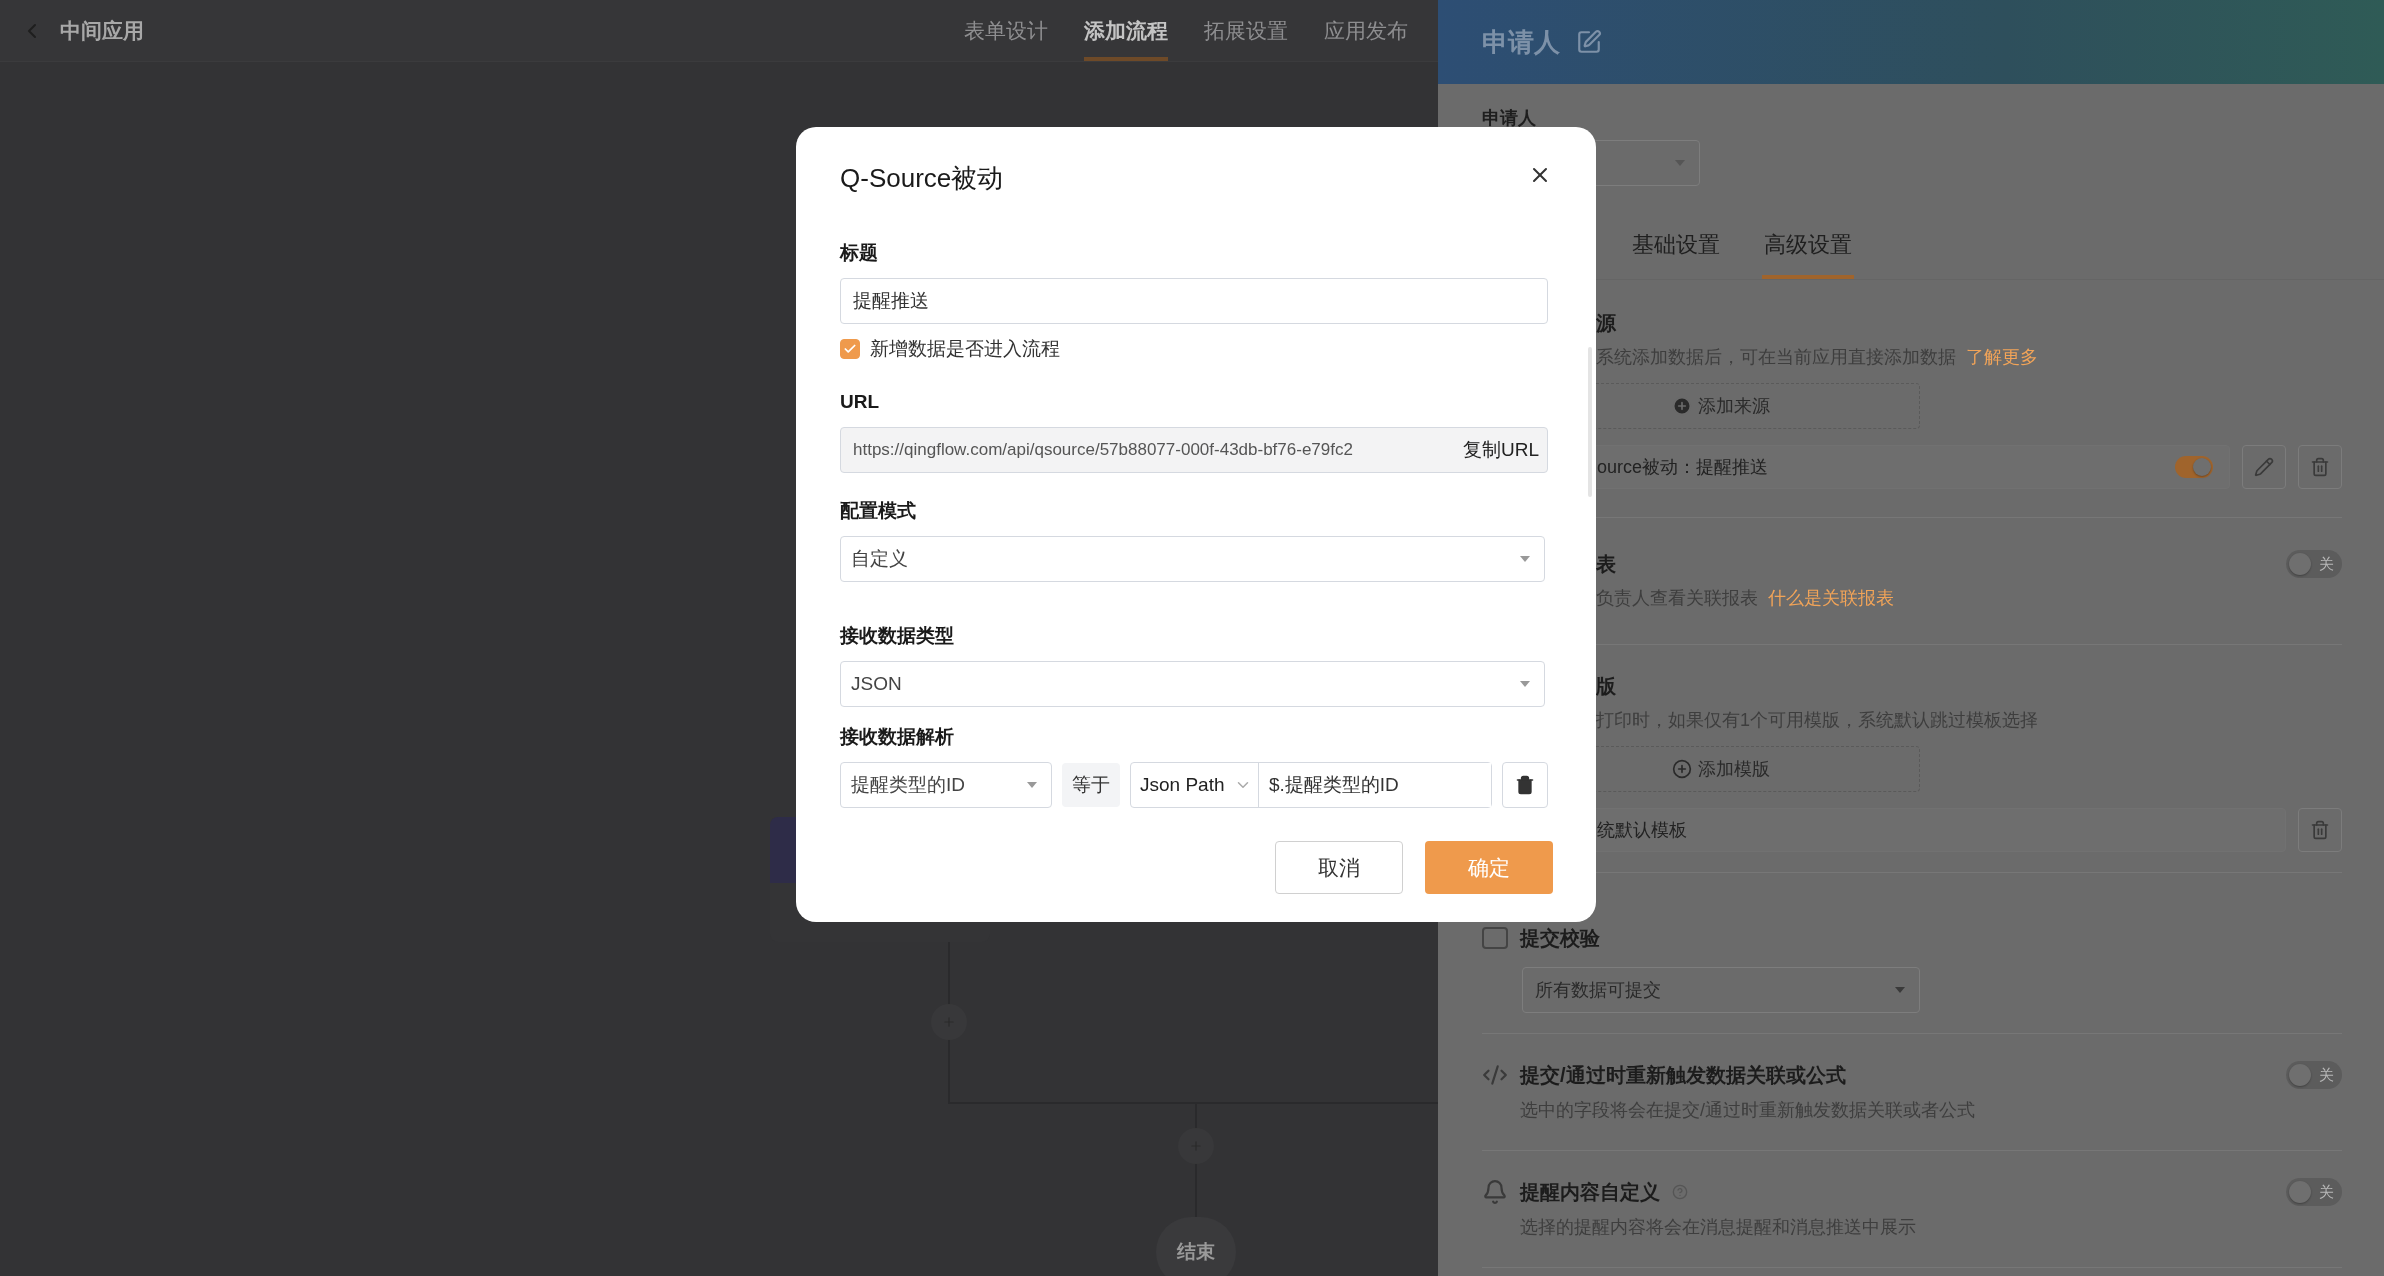 The width and height of the screenshot is (2384, 1276). I want to click on check-icon, so click(850, 349).